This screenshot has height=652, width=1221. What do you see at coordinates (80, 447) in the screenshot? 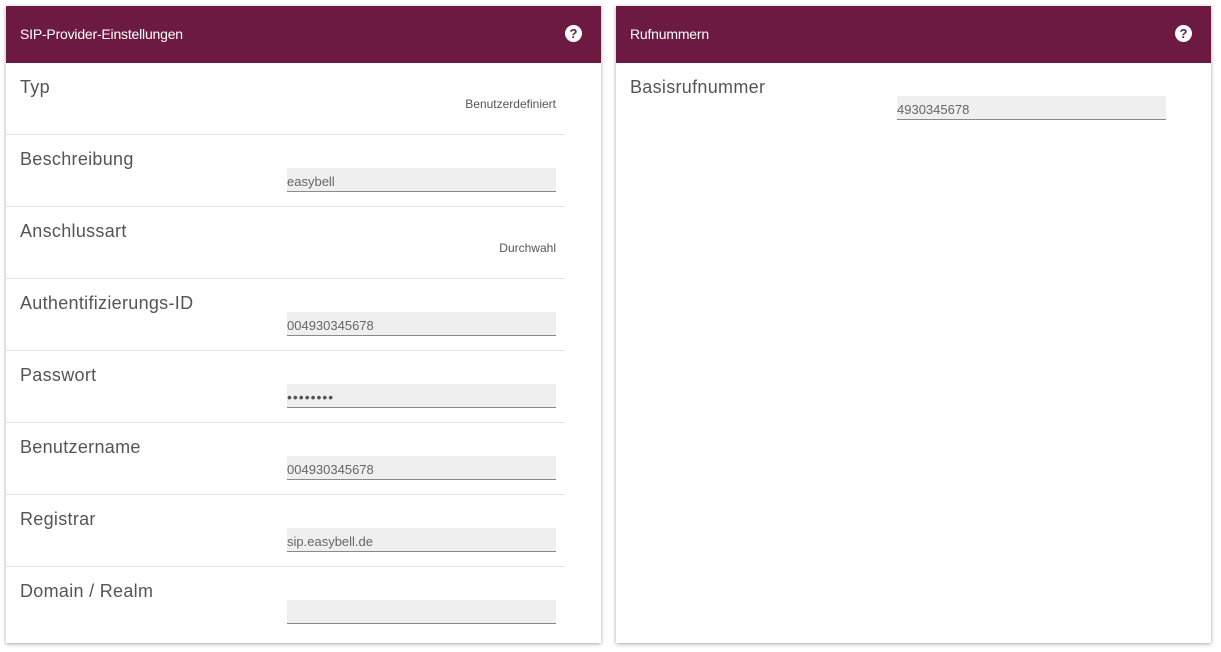
I see `label-benutzername: Benutzername` at bounding box center [80, 447].